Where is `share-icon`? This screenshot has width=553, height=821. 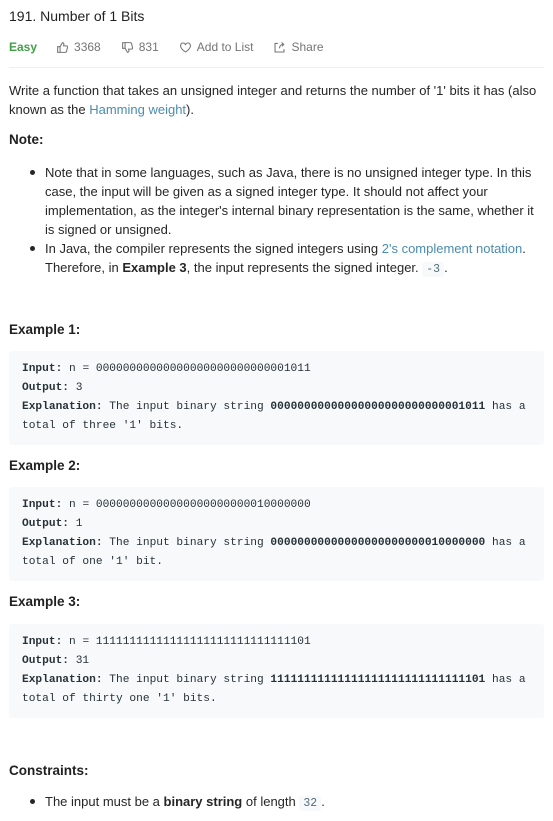
share-icon is located at coordinates (279, 46).